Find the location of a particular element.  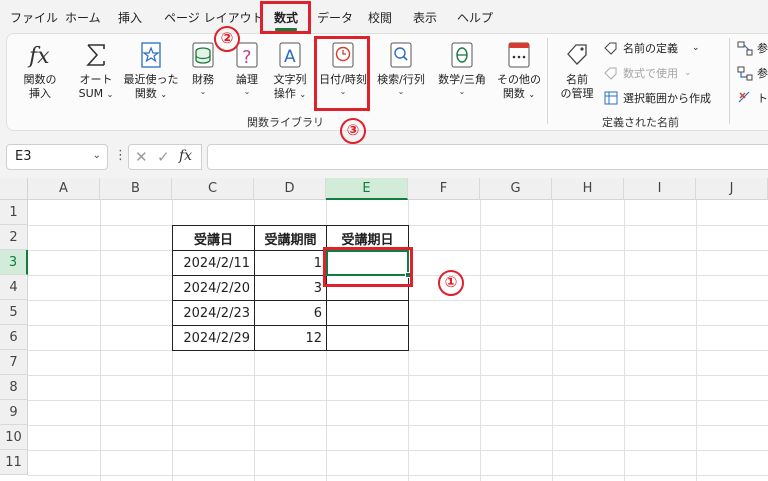

enter-check-icon: ✓ is located at coordinates (163, 157).